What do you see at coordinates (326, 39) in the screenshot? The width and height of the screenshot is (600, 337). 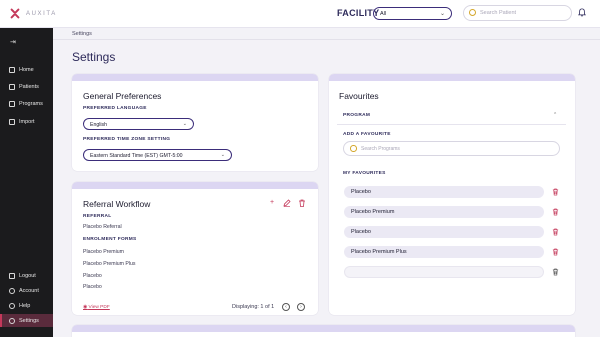 I see `breadcrumb-divider` at bounding box center [326, 39].